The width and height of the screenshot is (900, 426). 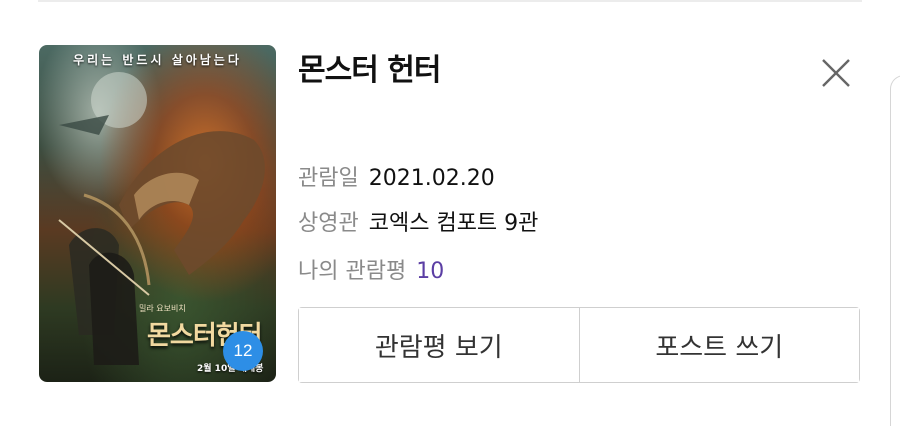 I want to click on close-button, so click(x=836, y=73).